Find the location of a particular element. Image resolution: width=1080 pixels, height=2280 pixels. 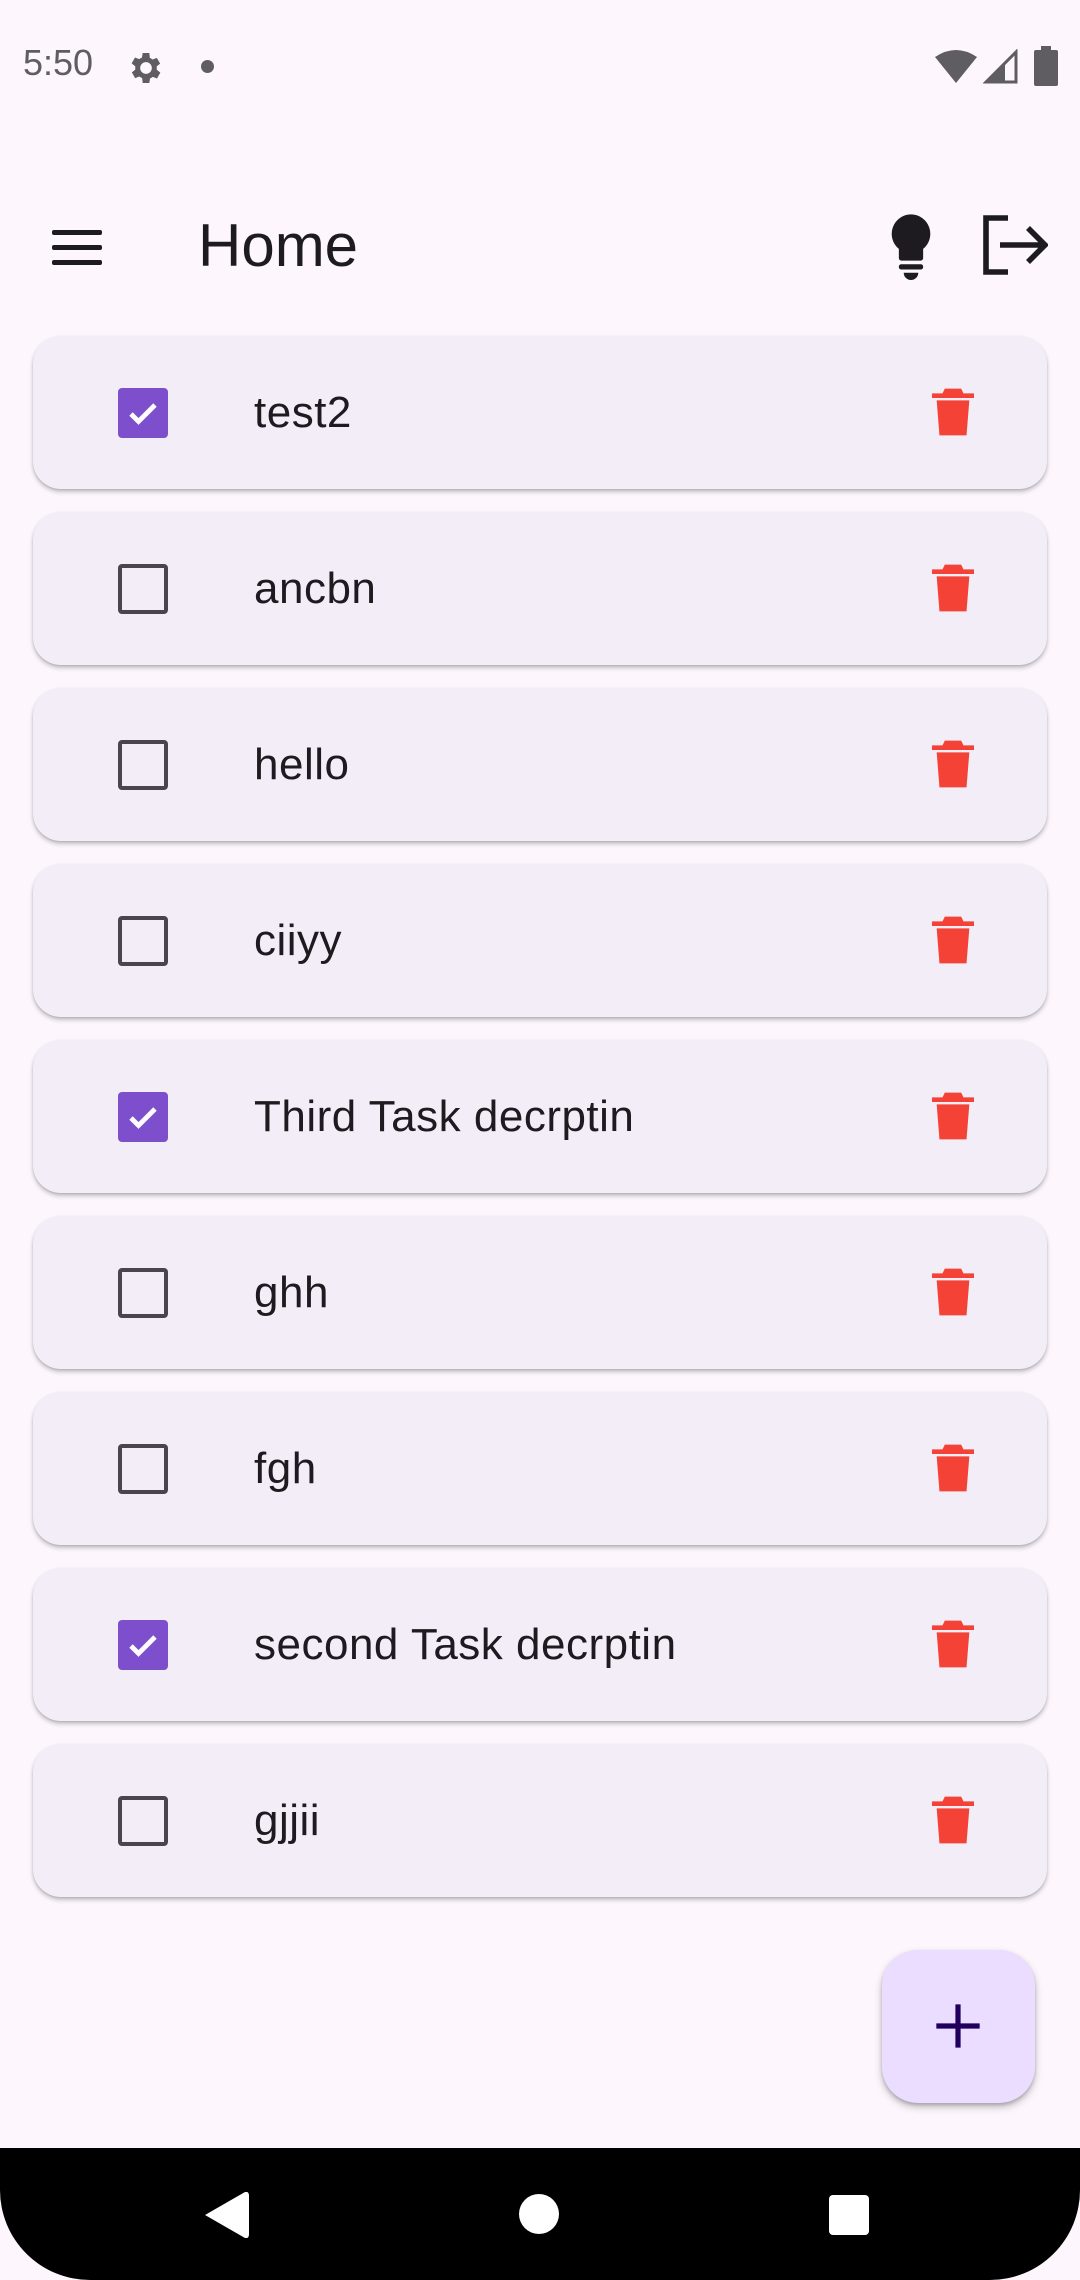

cell-signal-icon is located at coordinates (1000, 66).